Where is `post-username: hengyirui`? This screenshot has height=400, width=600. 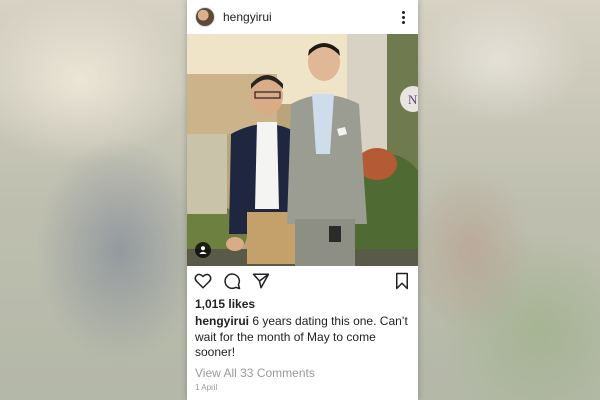 post-username: hengyirui is located at coordinates (309, 17).